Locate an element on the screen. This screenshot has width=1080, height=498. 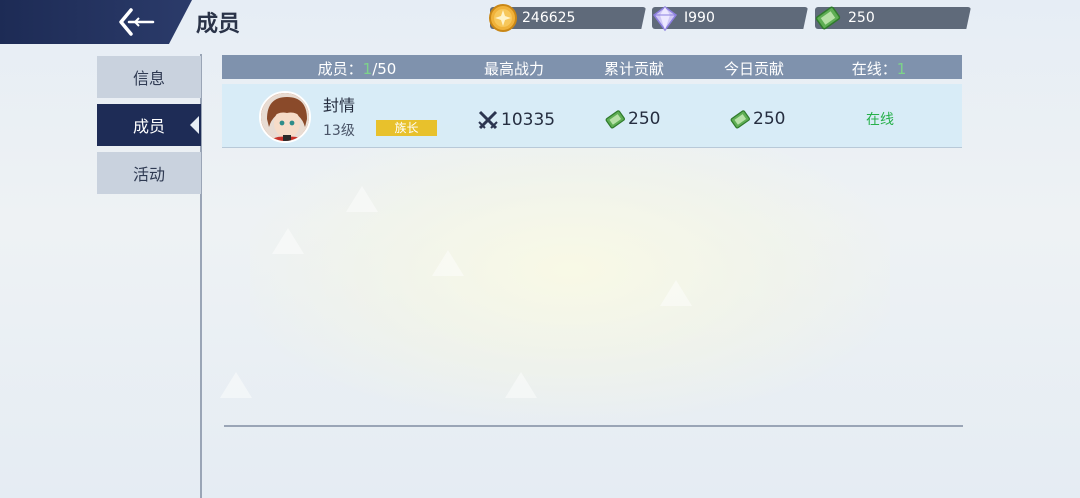
member-avatar is located at coordinates (285, 117).